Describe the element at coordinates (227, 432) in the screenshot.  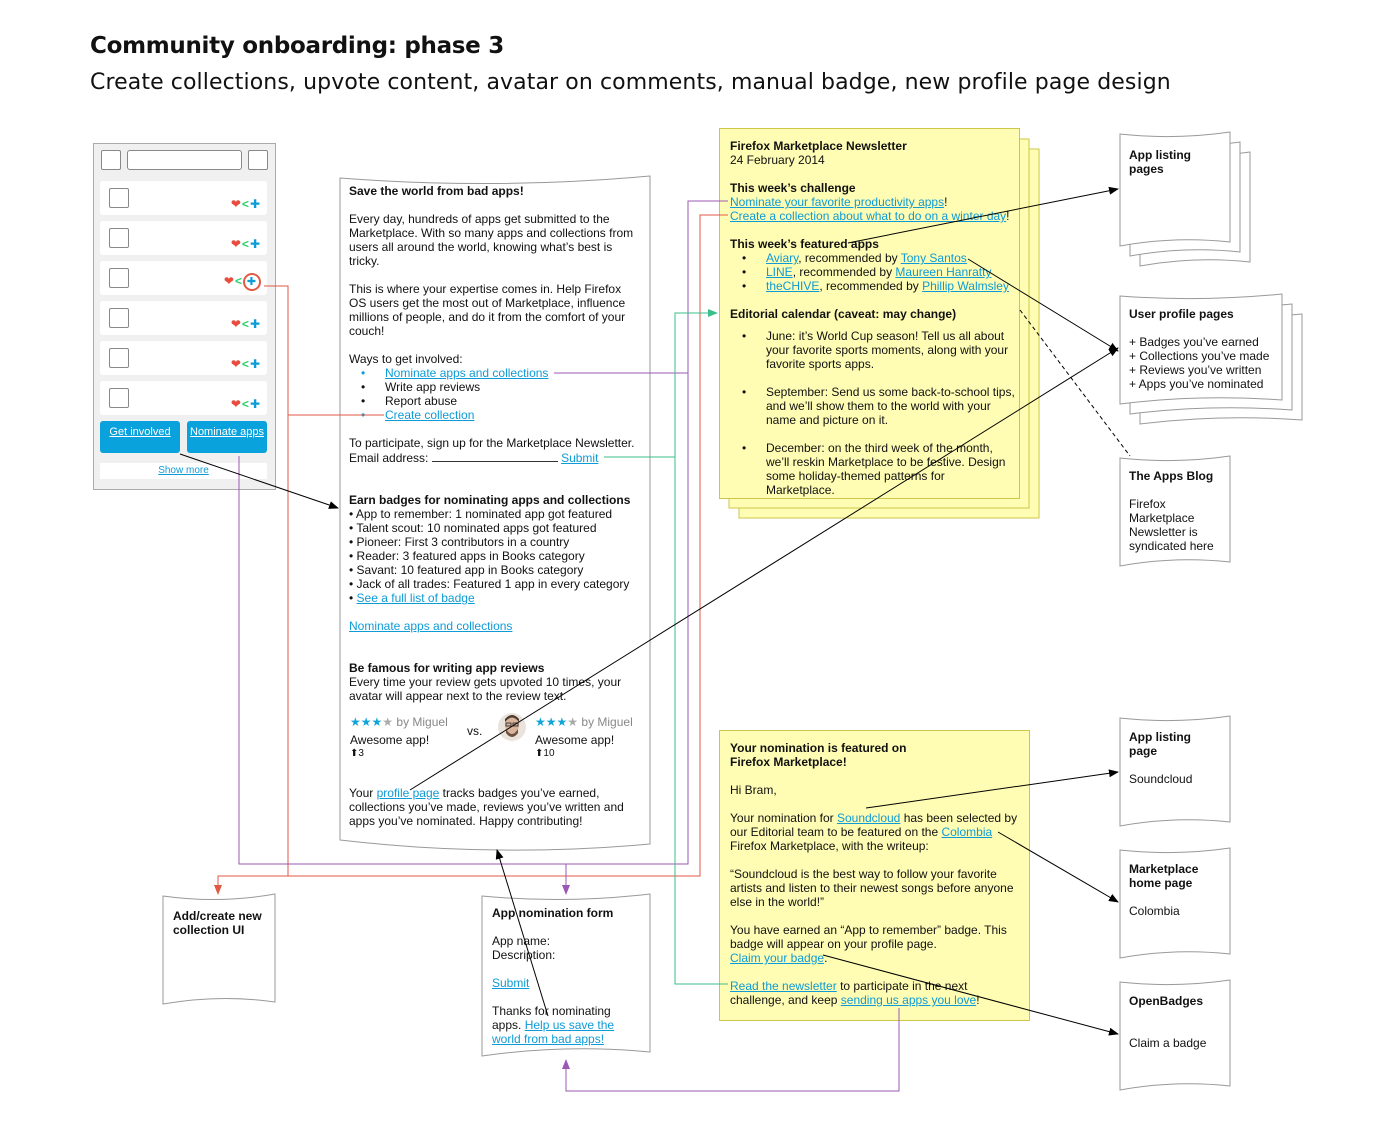
I see `nominate-apps-label: Nominate apps` at that location.